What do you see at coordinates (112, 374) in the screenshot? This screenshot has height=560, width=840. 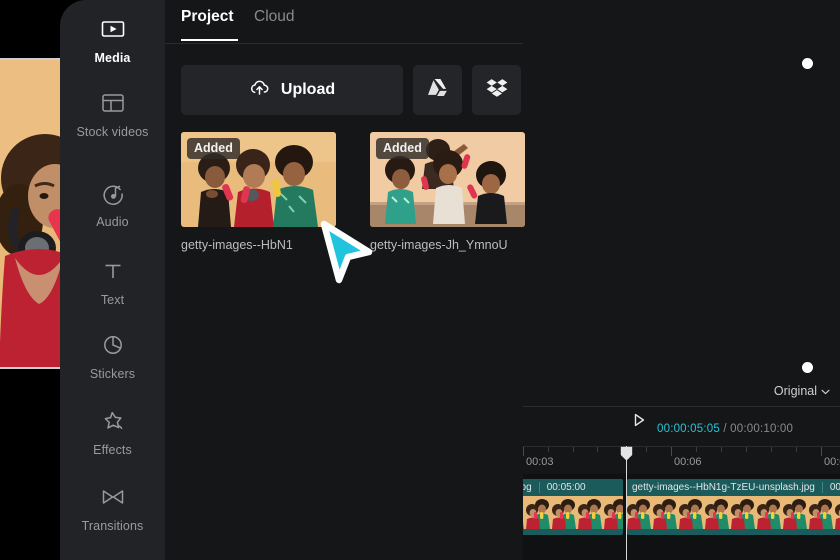 I see `sidebar-item-label: Stickers` at bounding box center [112, 374].